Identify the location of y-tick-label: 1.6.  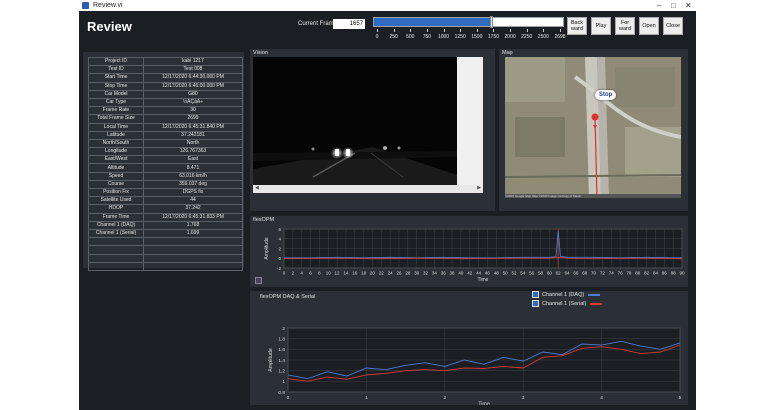
(281, 350).